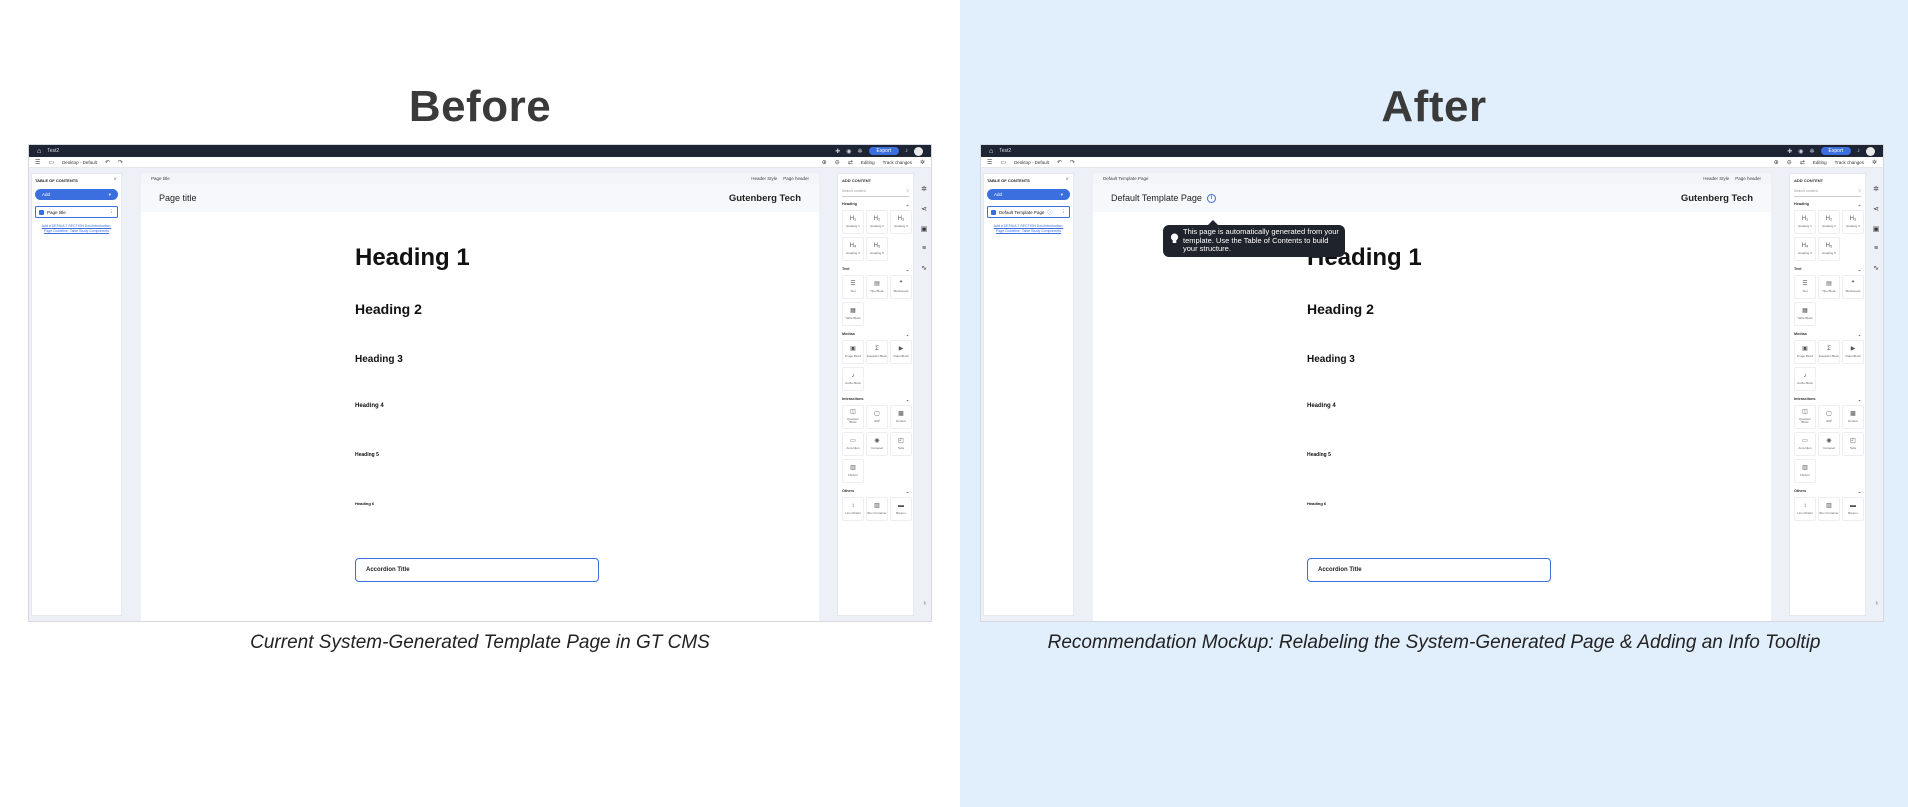 This screenshot has width=1908, height=807. I want to click on accordion-block: Accordion Title, so click(477, 570).